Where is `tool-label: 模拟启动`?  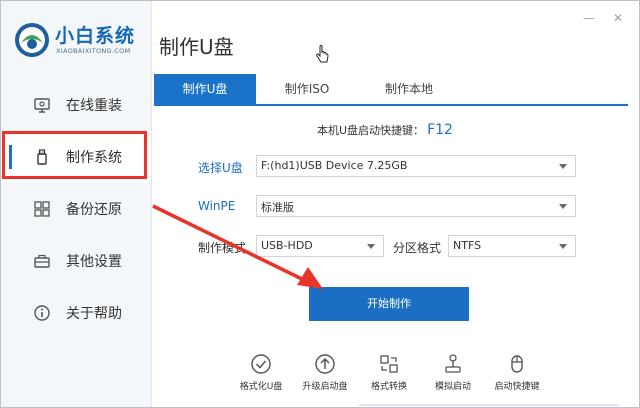
tool-label: 模拟启动 is located at coordinates (452, 387).